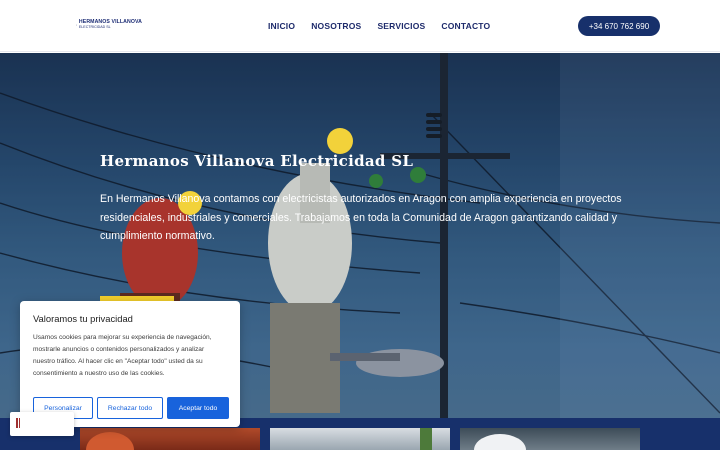  I want to click on accept-all-button: Aceptar todo, so click(198, 408).